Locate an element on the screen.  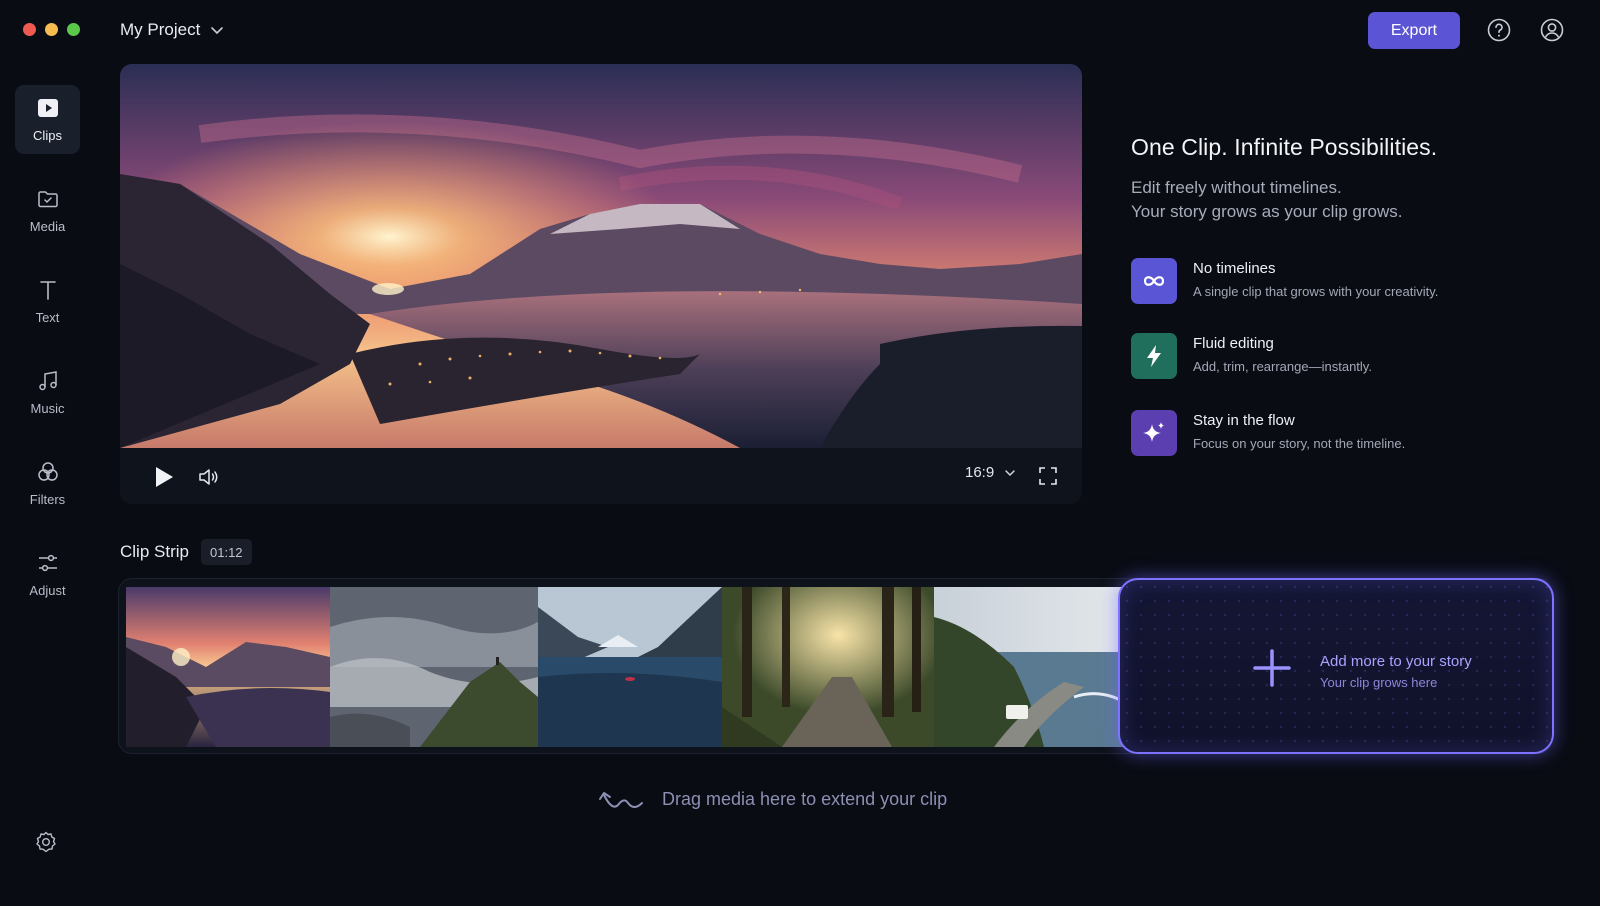
feature-description: Add, trim, rearrange—instantly. is located at coordinates (1282, 366).